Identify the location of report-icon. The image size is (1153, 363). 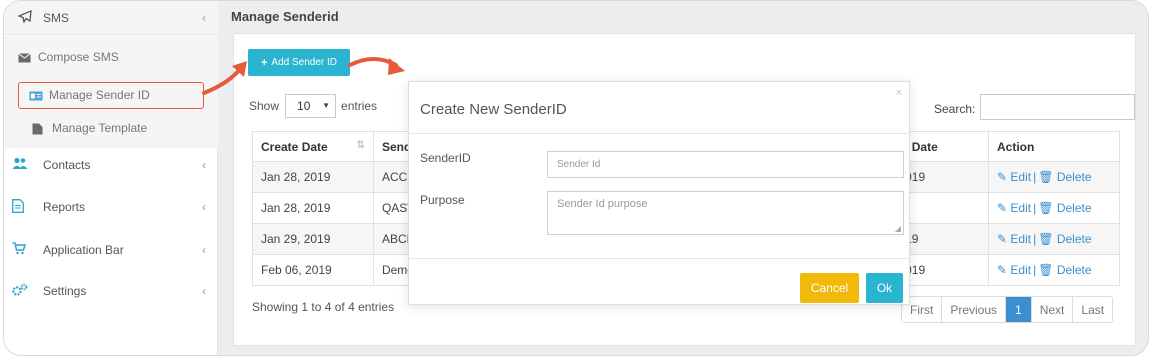
(19, 206).